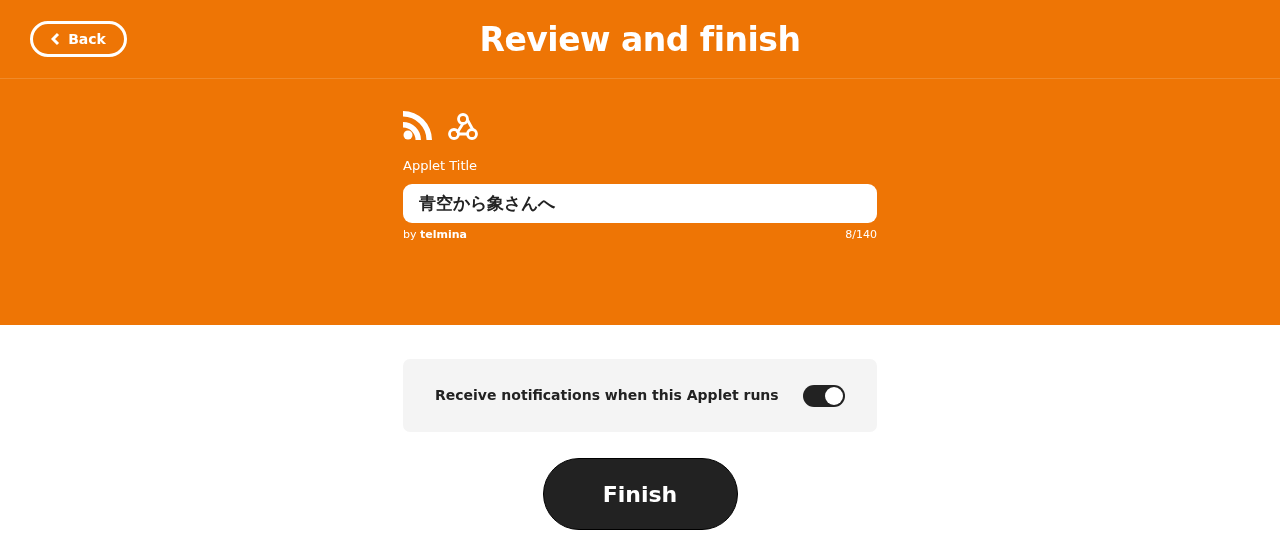  What do you see at coordinates (640, 494) in the screenshot?
I see `finish-button: Finish` at bounding box center [640, 494].